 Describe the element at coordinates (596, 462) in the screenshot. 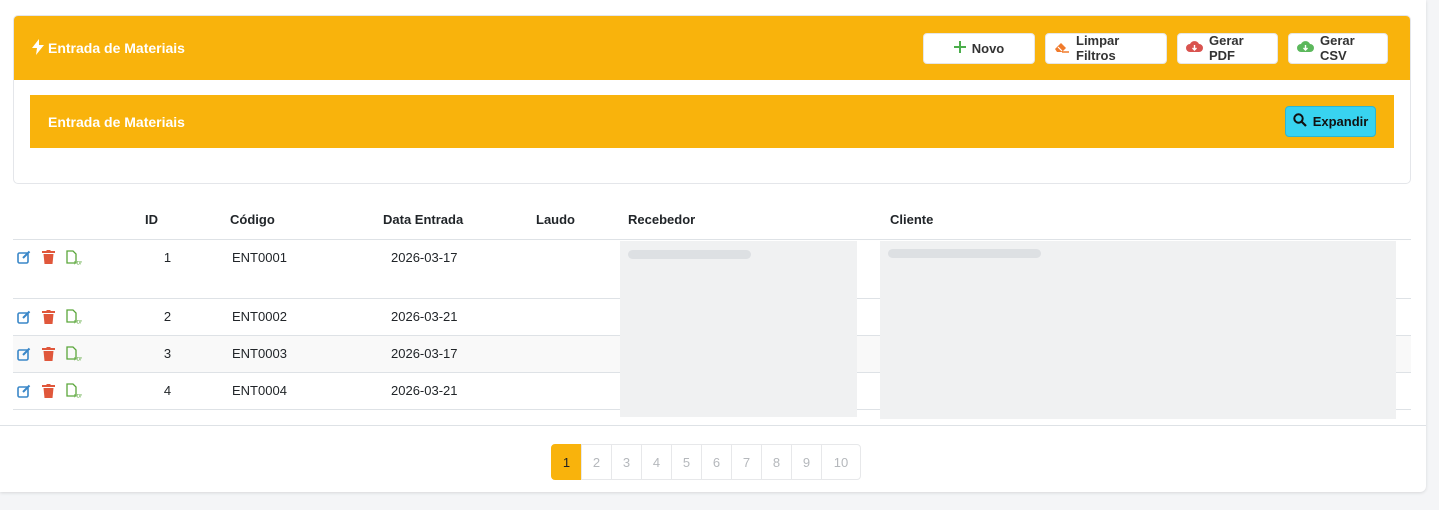

I see `page-2: 2` at that location.